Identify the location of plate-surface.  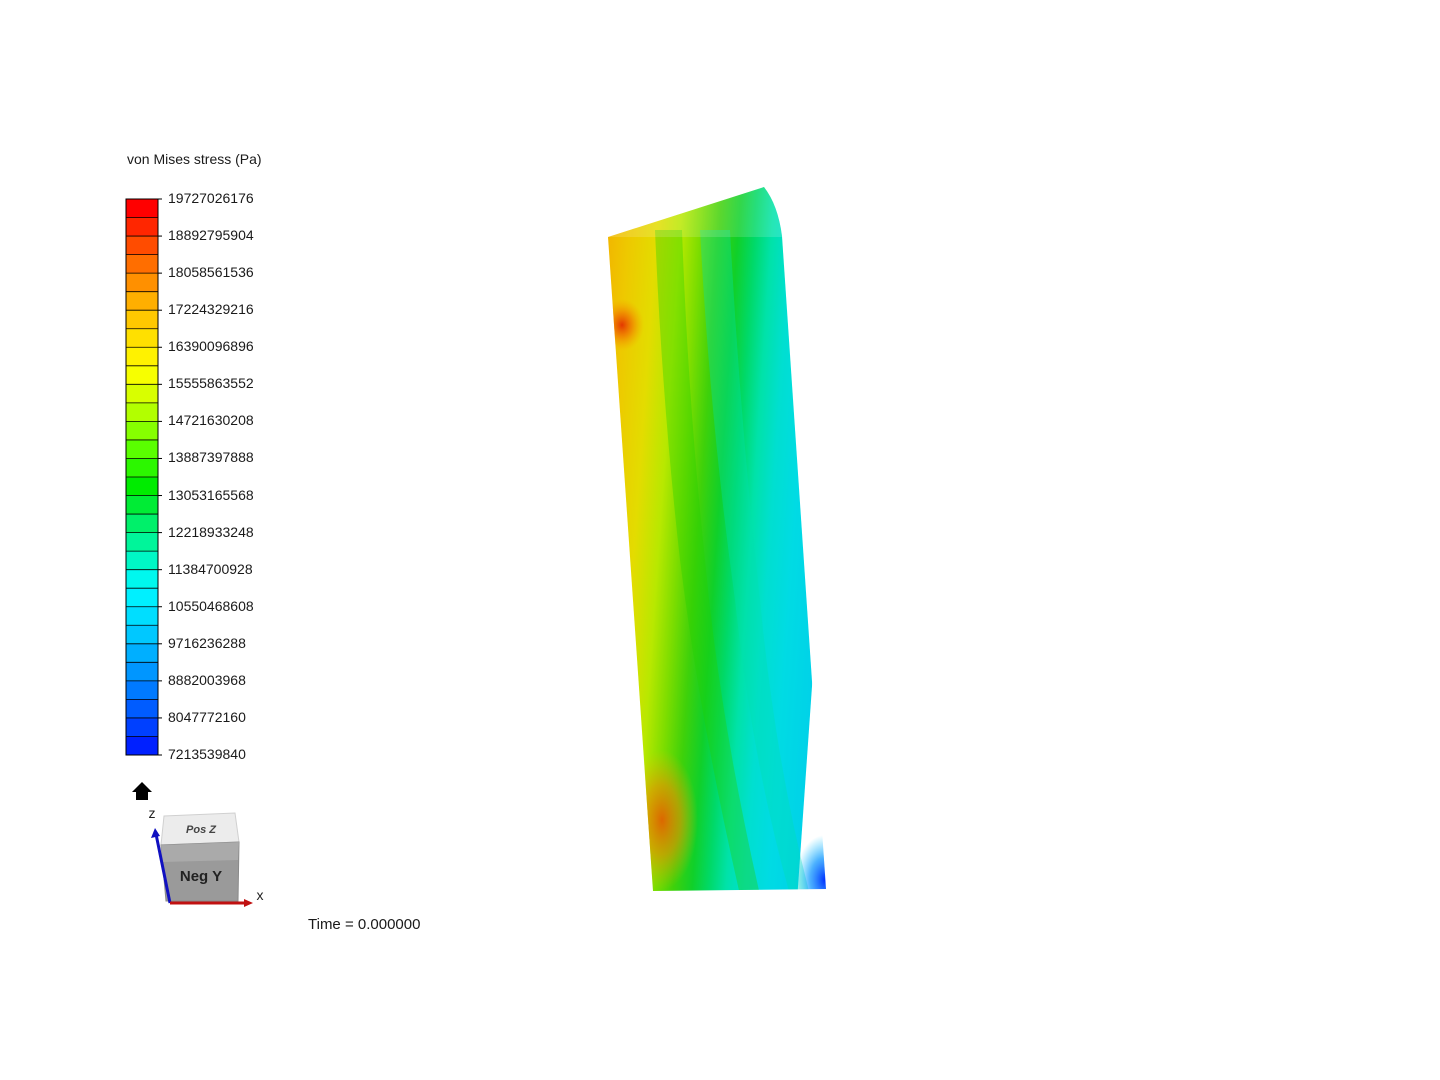
(717, 539).